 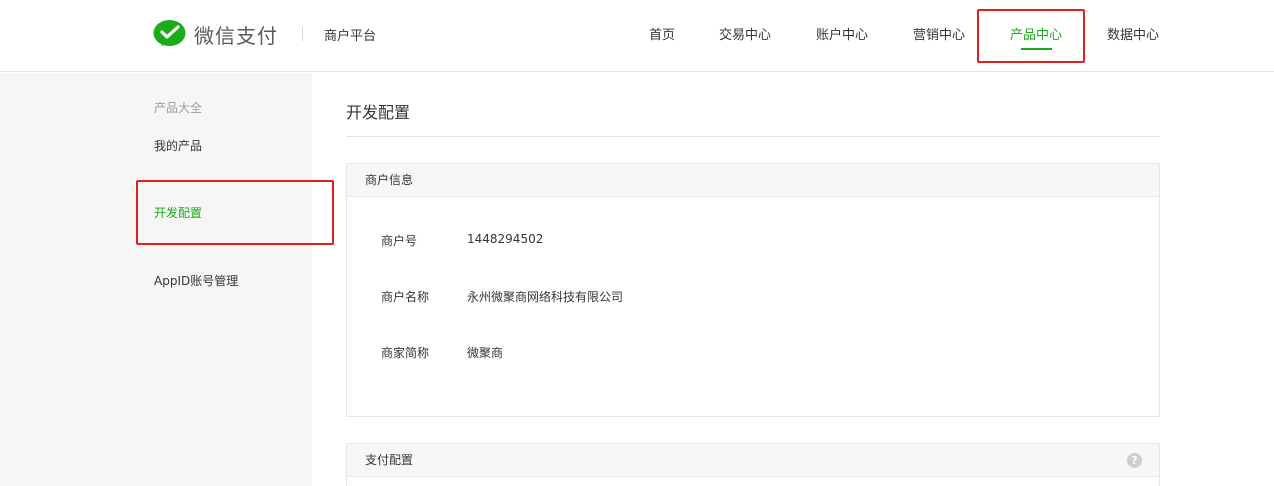 What do you see at coordinates (399, 241) in the screenshot?
I see `merchant-id-label: 商户号` at bounding box center [399, 241].